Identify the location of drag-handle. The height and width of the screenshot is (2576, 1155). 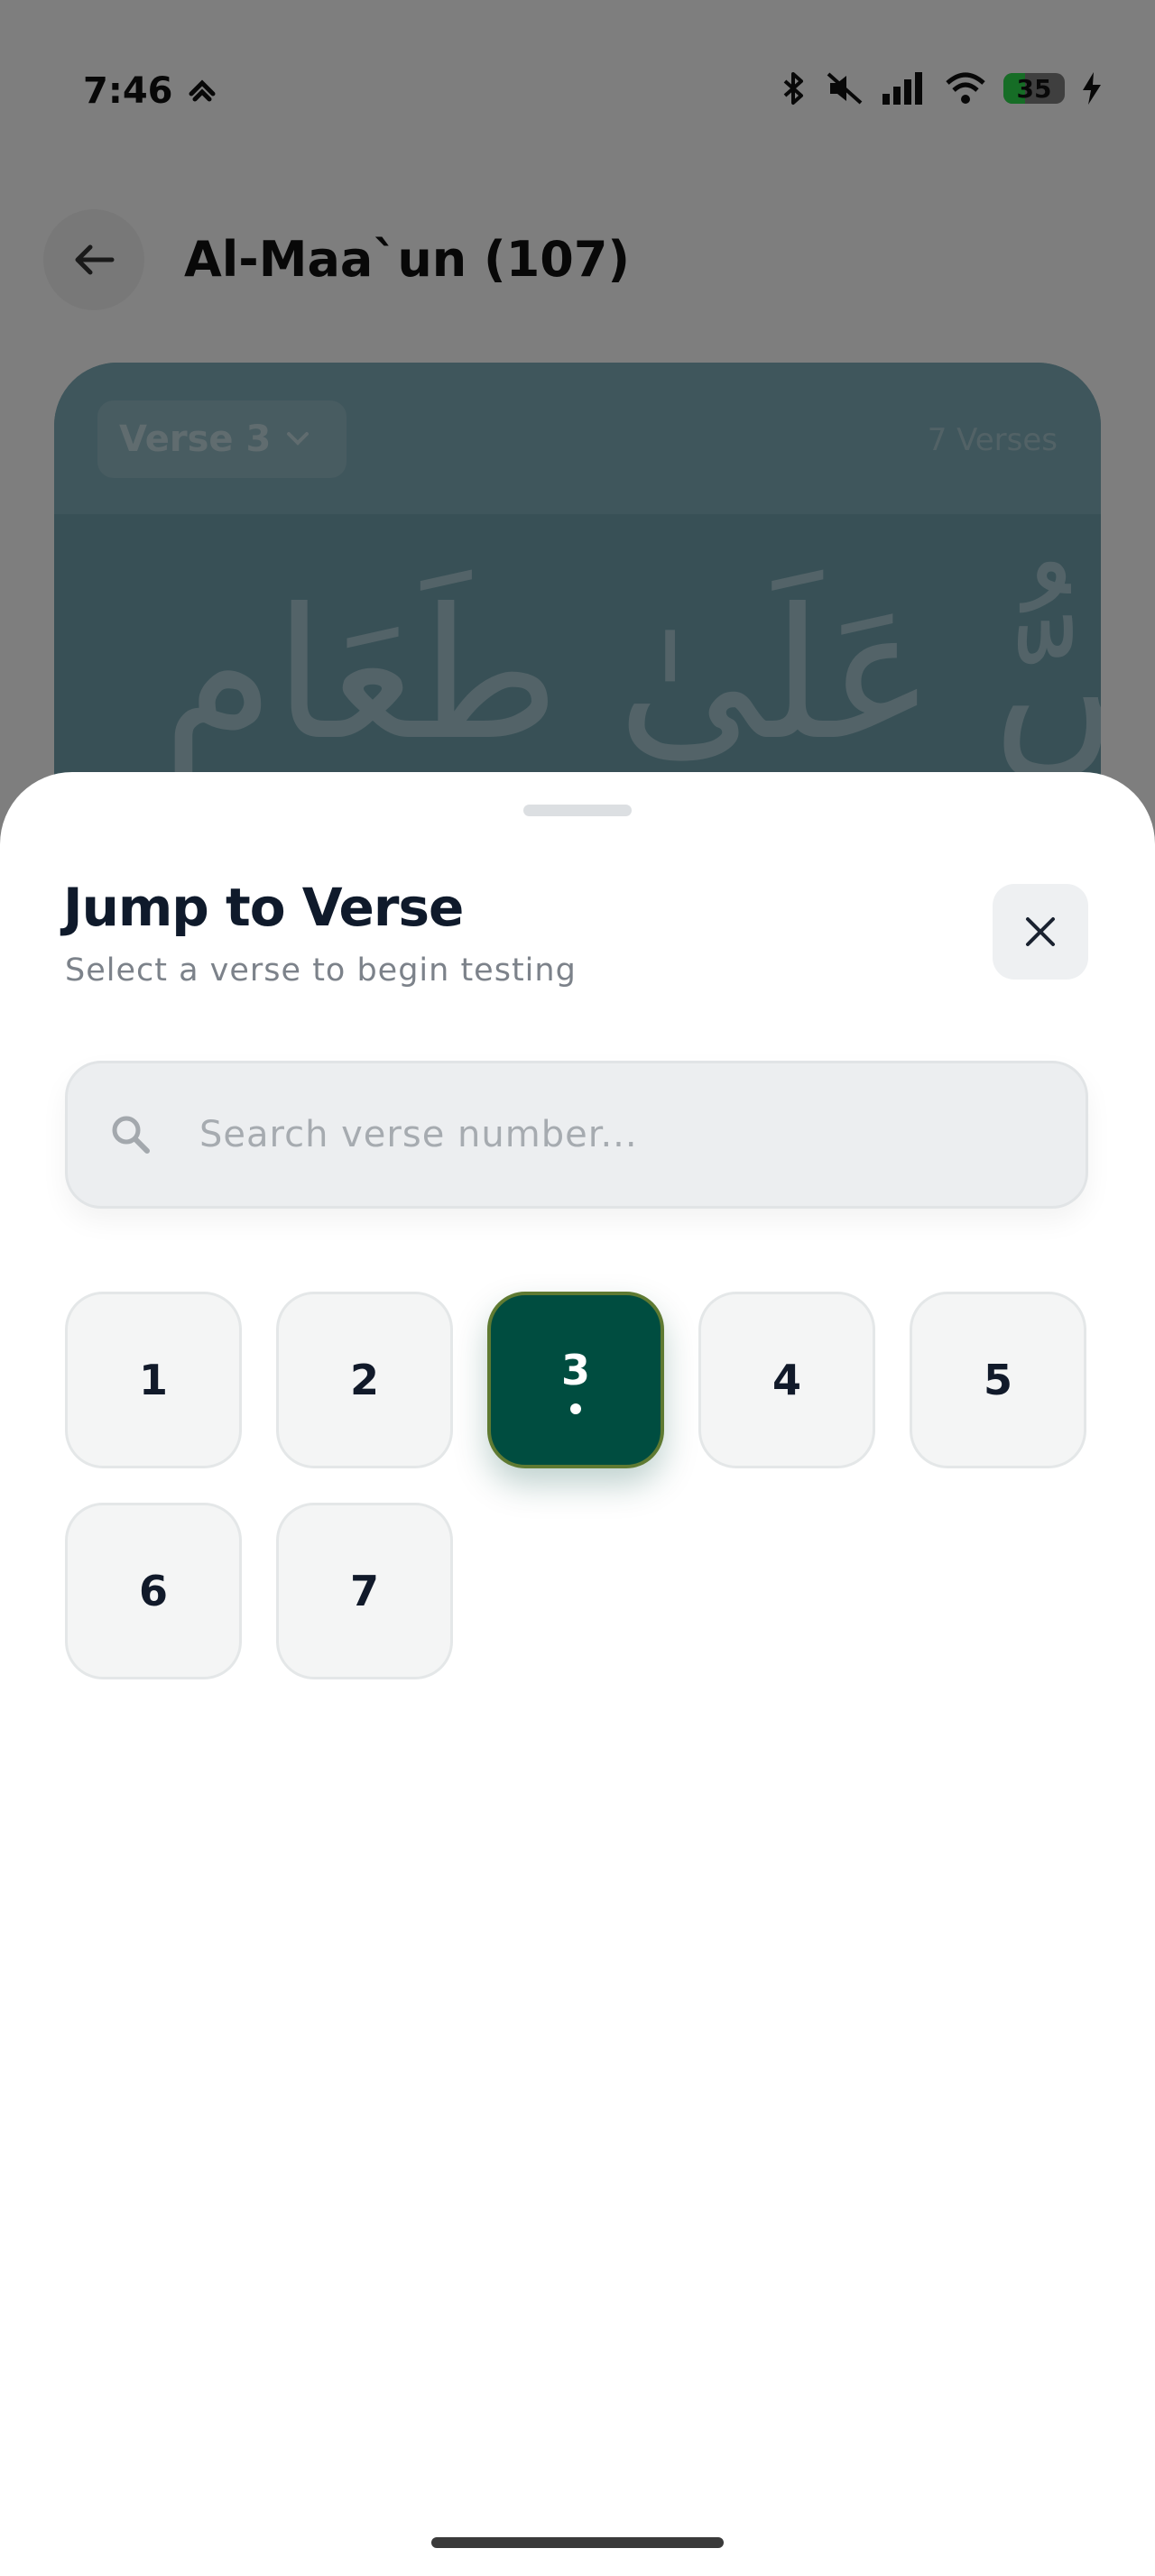
(577, 810).